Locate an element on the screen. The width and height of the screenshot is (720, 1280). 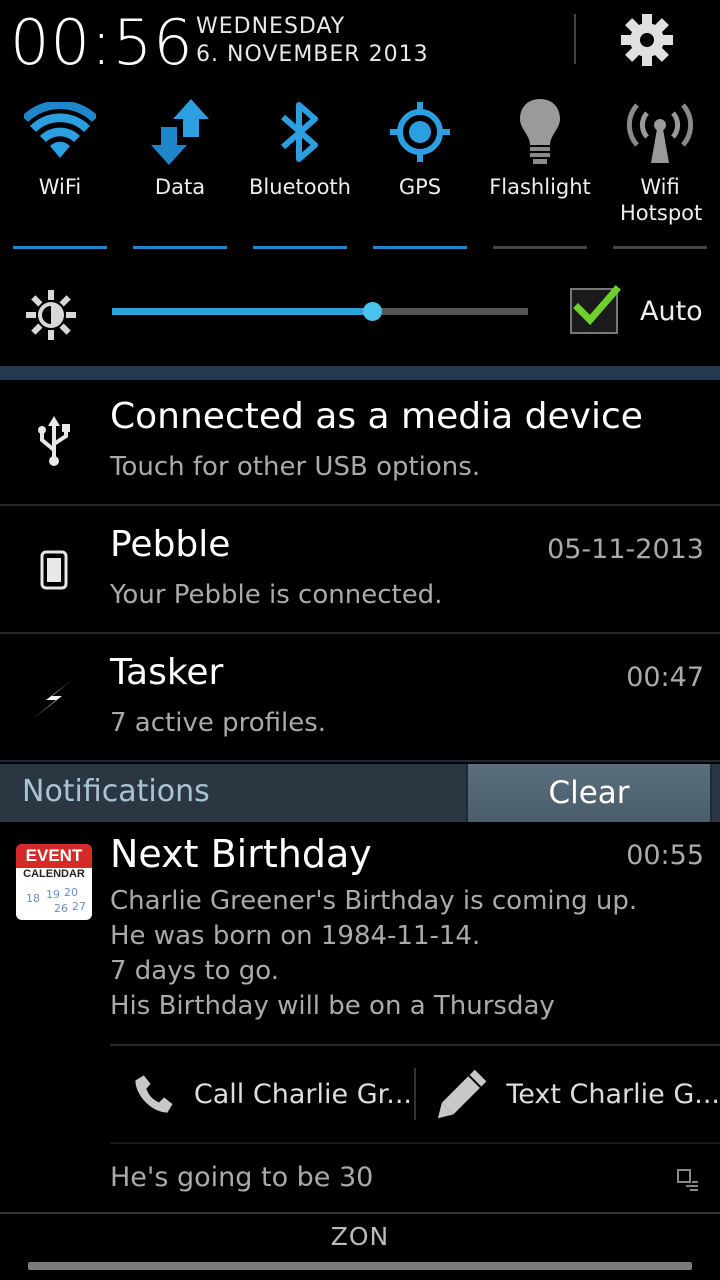
toggle-wifi-hotspot: Wifi Hotspot is located at coordinates (660, 173).